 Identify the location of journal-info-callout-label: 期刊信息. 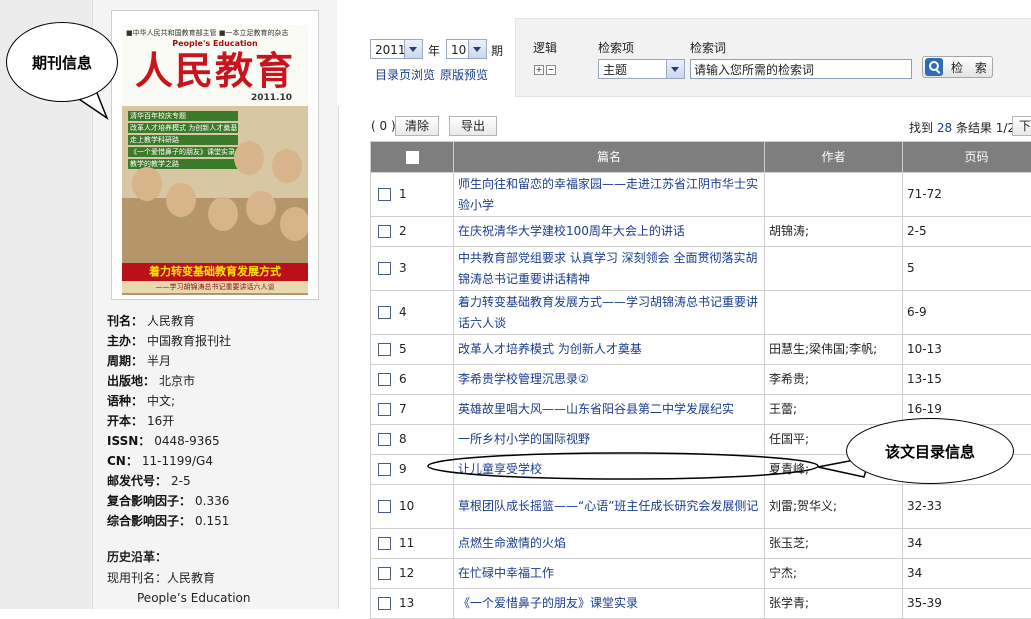
(62, 62).